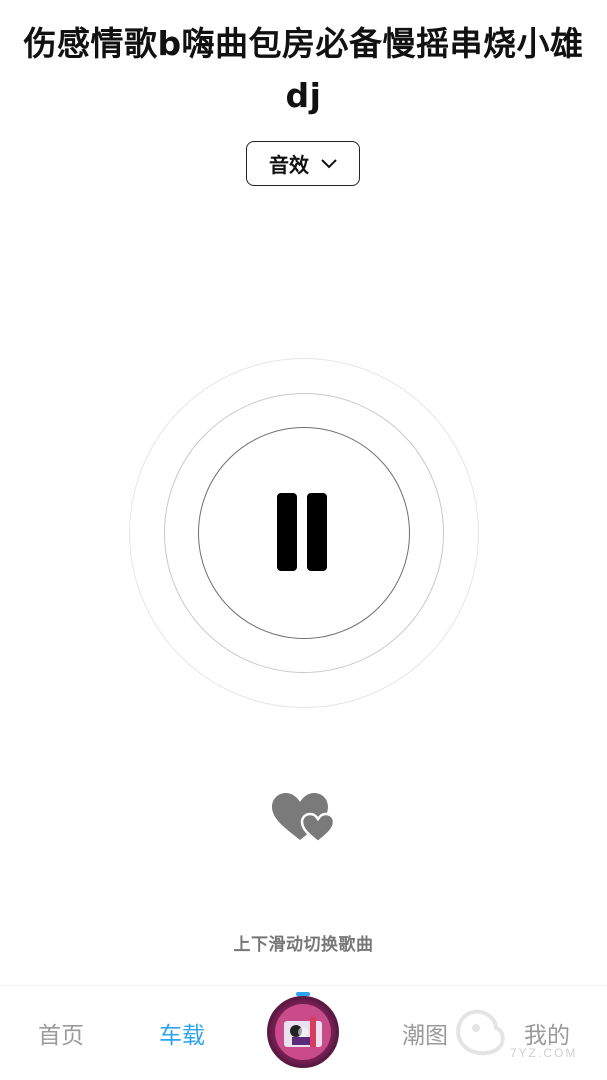  I want to click on album-cover-icon, so click(303, 1032).